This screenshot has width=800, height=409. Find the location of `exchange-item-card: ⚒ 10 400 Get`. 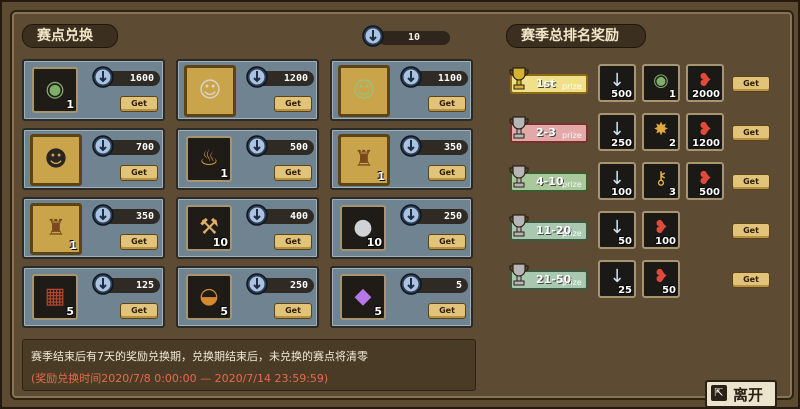

exchange-item-card: ⚒ 10 400 Get is located at coordinates (247, 228).